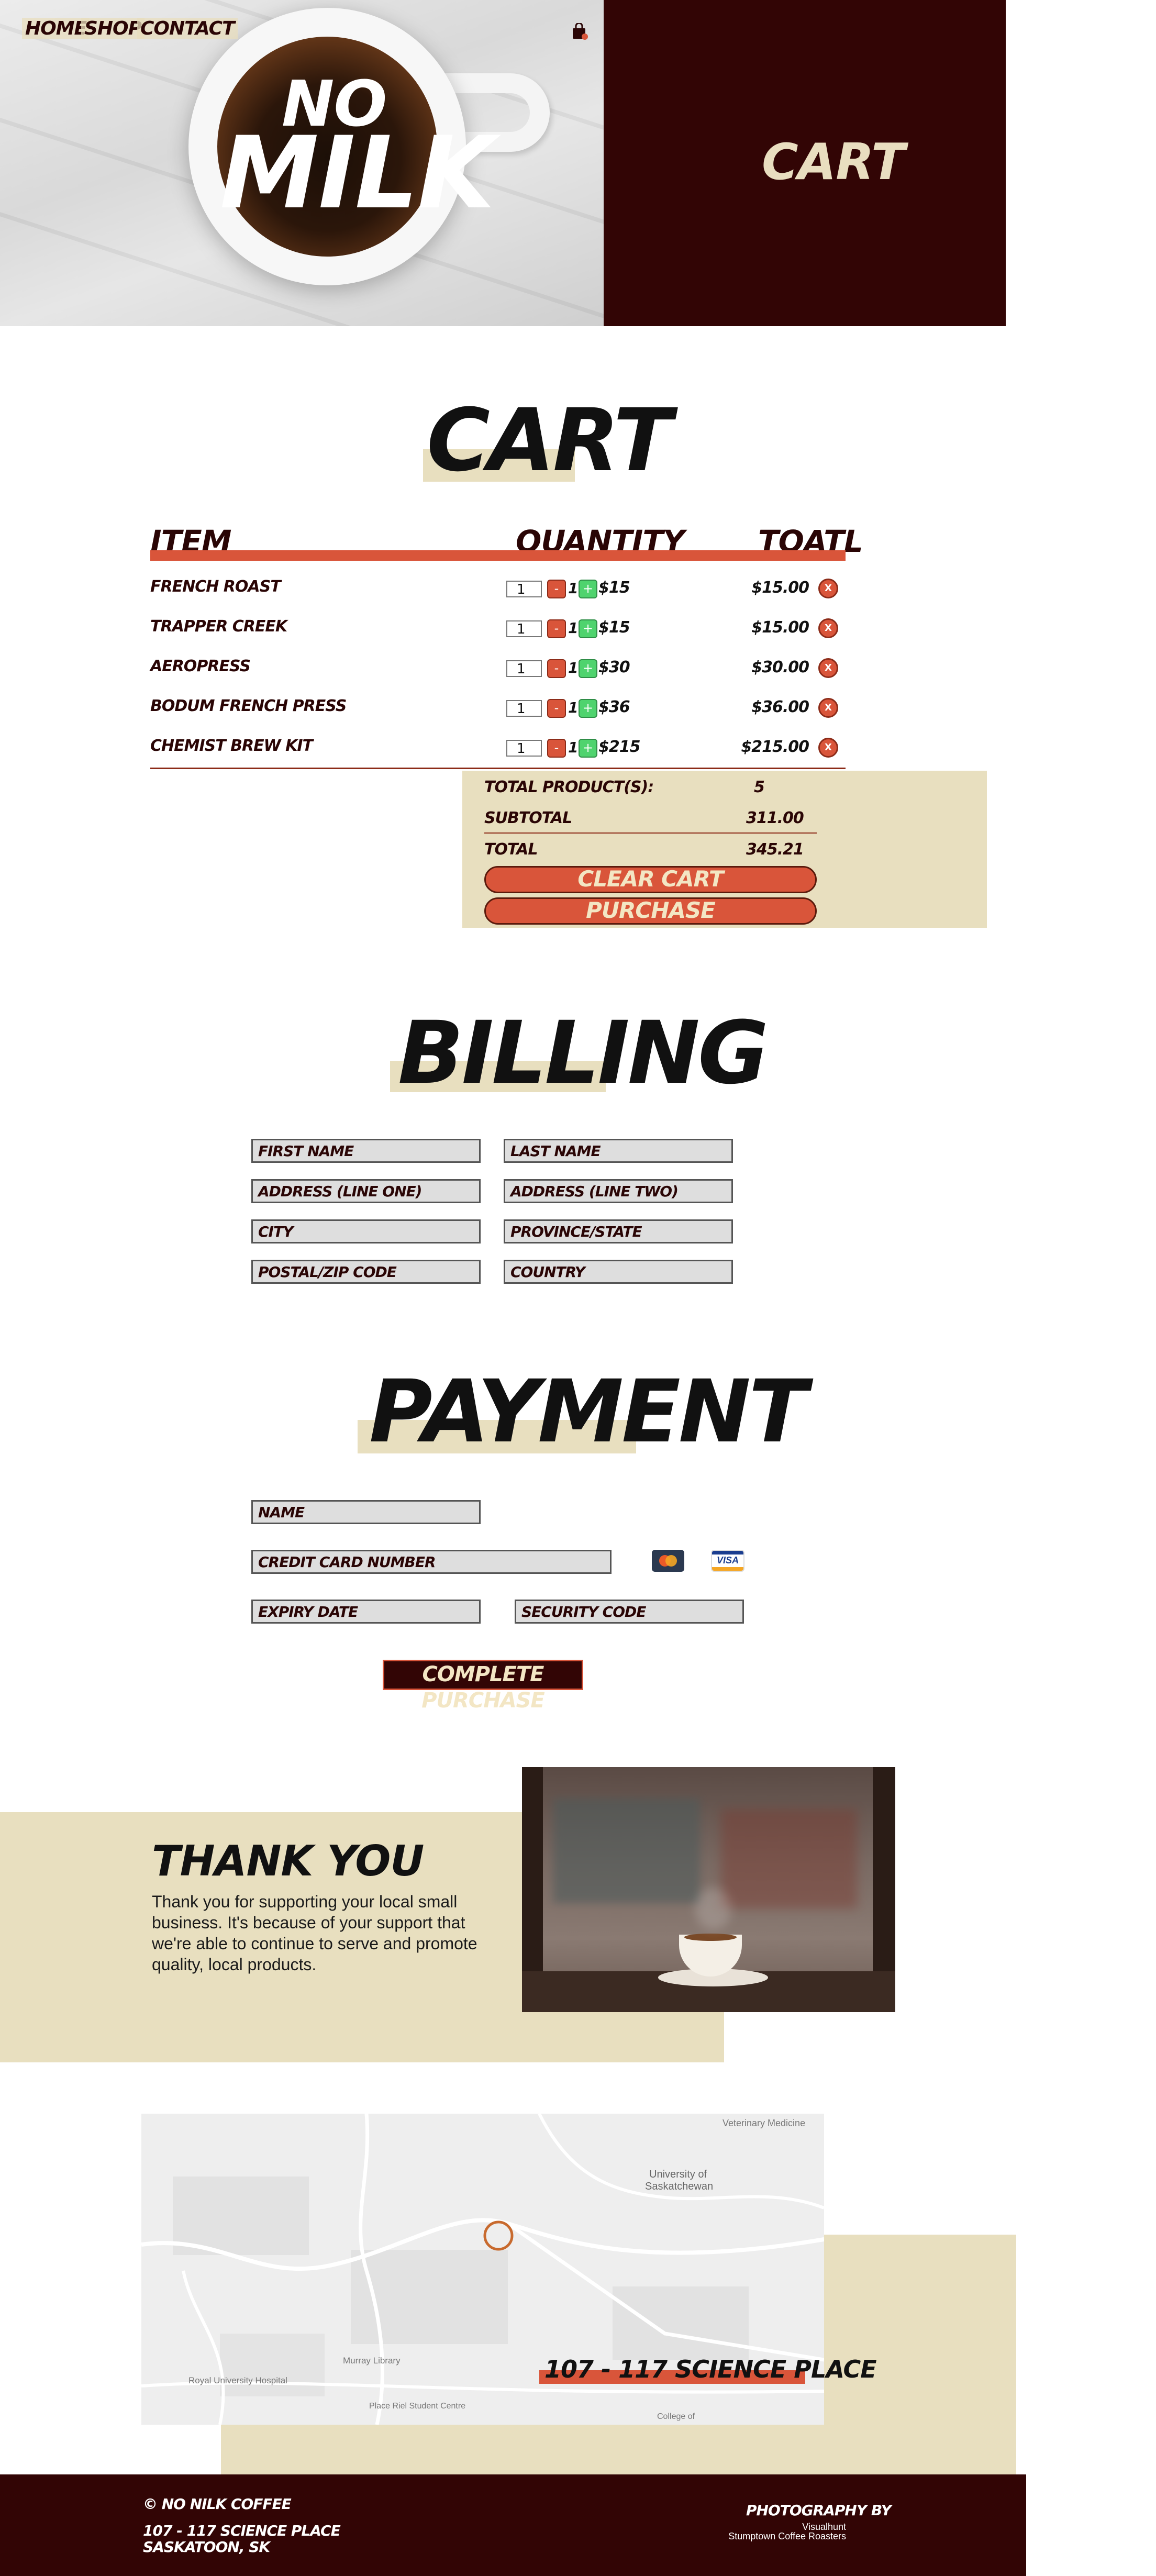 This screenshot has width=1156, height=2576. I want to click on footer-address-line-1: 107 - 117 SCIENCE PLACE, so click(242, 2530).